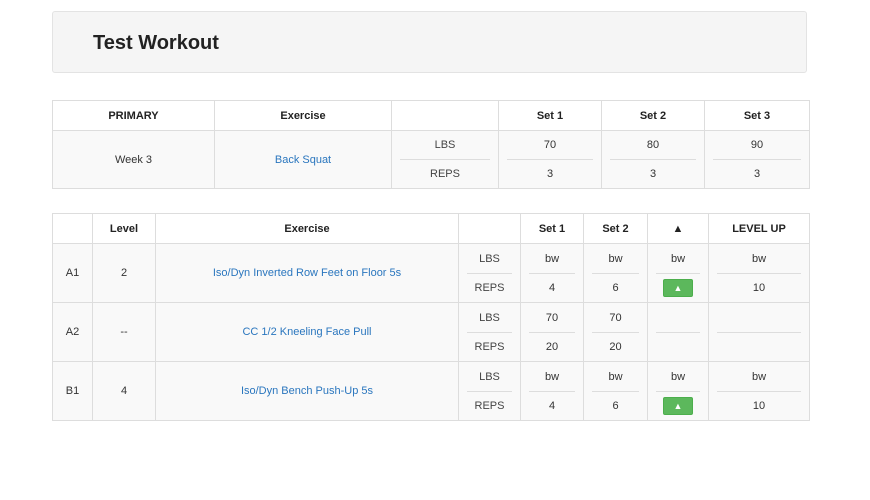 The height and width of the screenshot is (500, 870). Describe the element at coordinates (429, 42) in the screenshot. I see `title-panel: Test Workout` at that location.